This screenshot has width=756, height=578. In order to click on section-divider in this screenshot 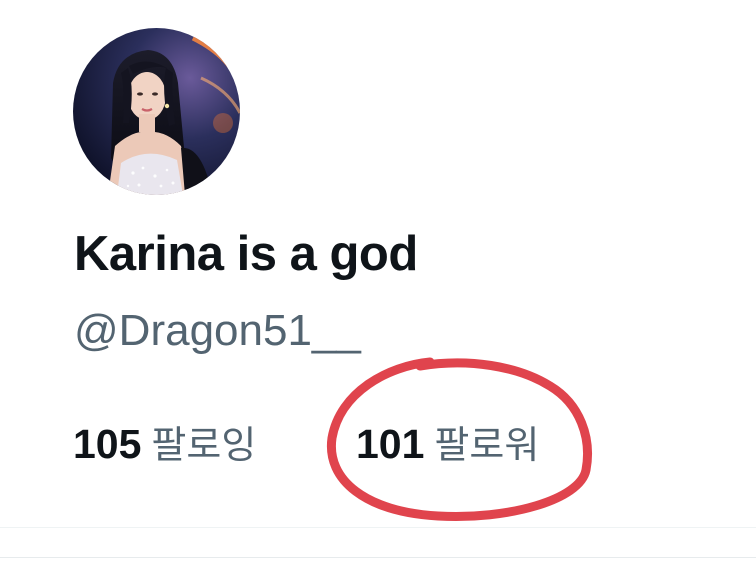, I will do `click(378, 527)`.